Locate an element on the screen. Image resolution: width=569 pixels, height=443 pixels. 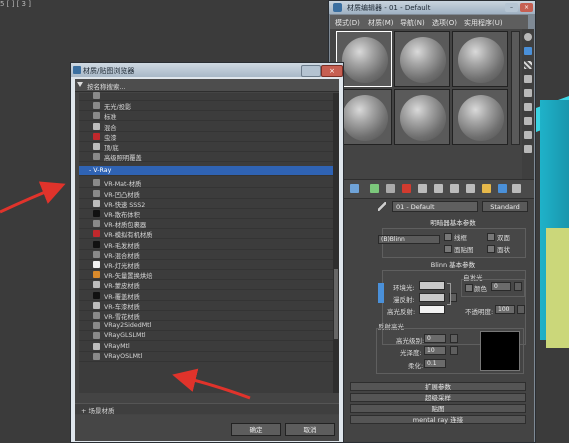
put-to-library-icon is located at coordinates (454, 188).